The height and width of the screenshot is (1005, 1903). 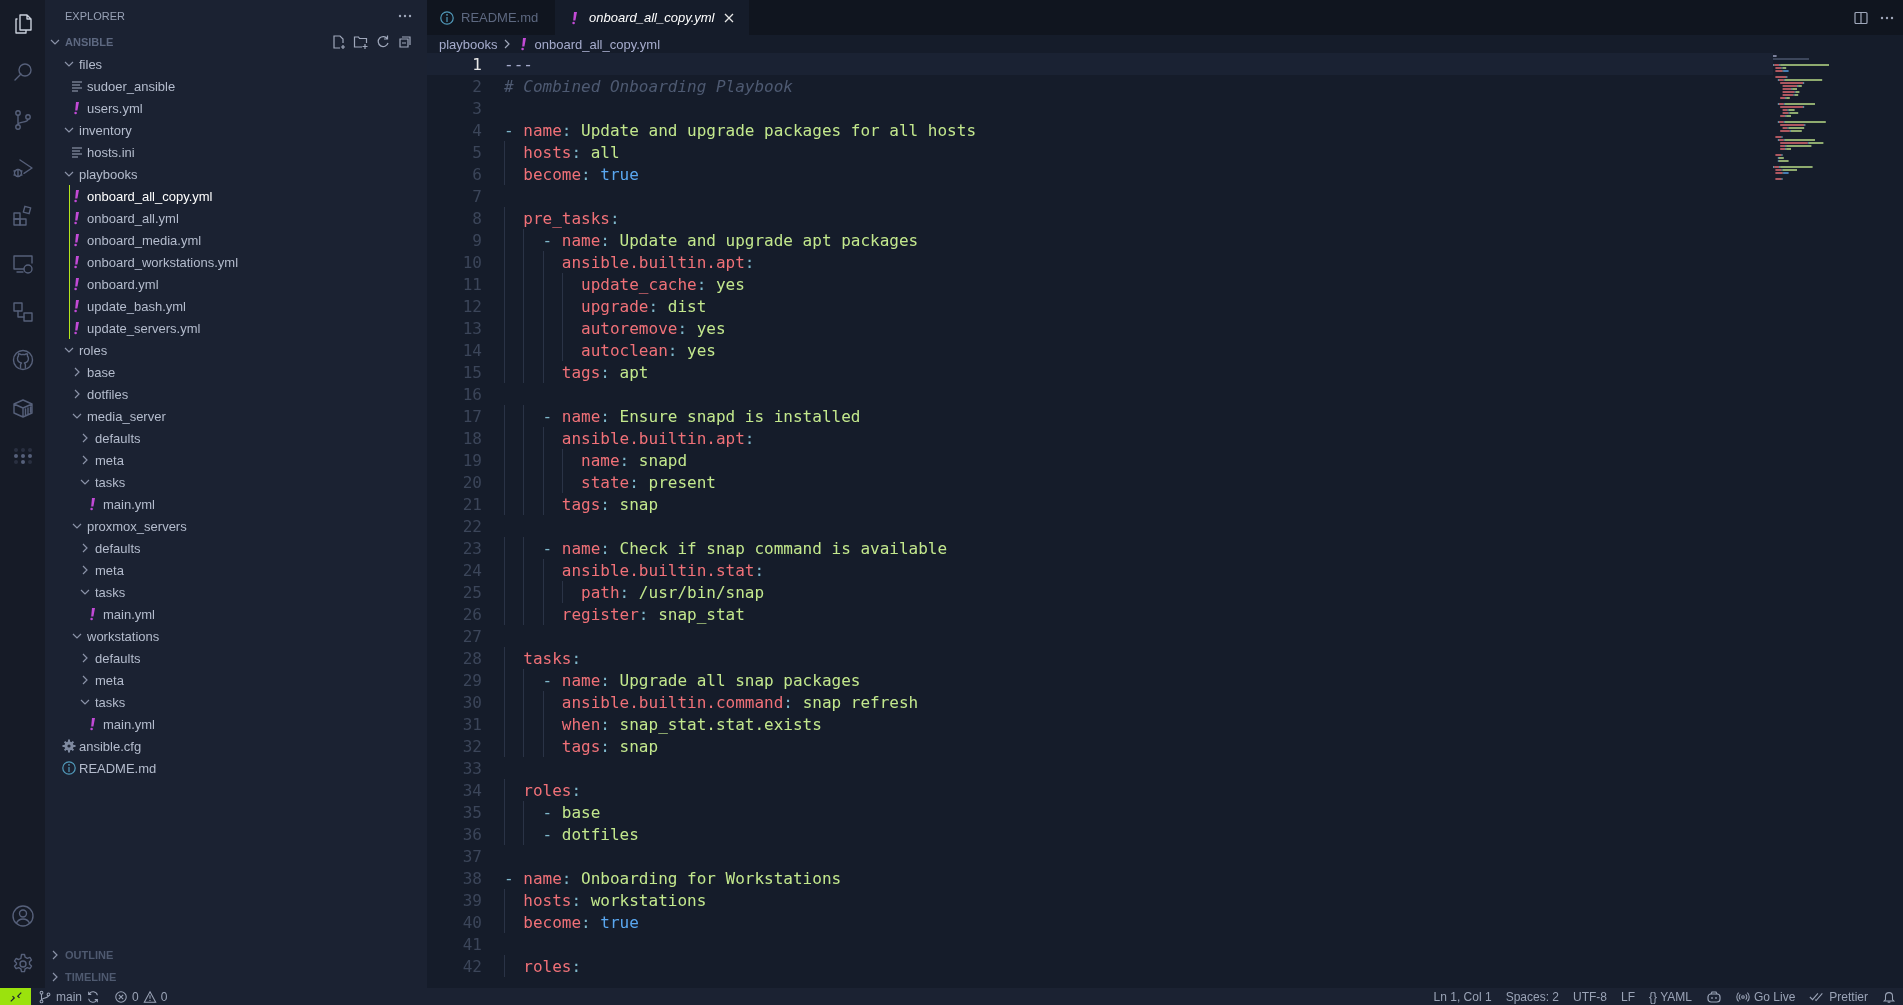 What do you see at coordinates (236, 218) in the screenshot?
I see `file-item: onboard_all.yml` at bounding box center [236, 218].